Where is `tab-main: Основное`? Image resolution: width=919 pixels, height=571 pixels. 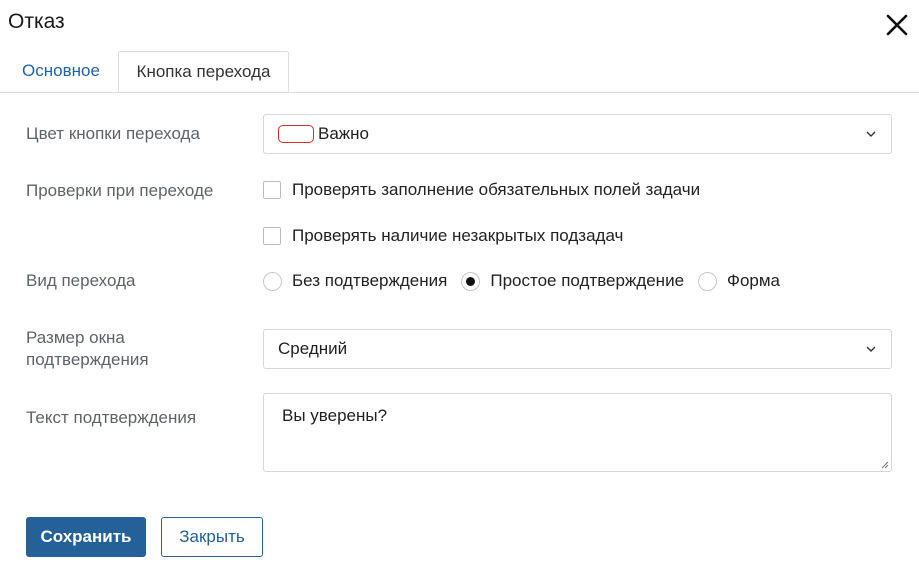
tab-main: Основное is located at coordinates (61, 71).